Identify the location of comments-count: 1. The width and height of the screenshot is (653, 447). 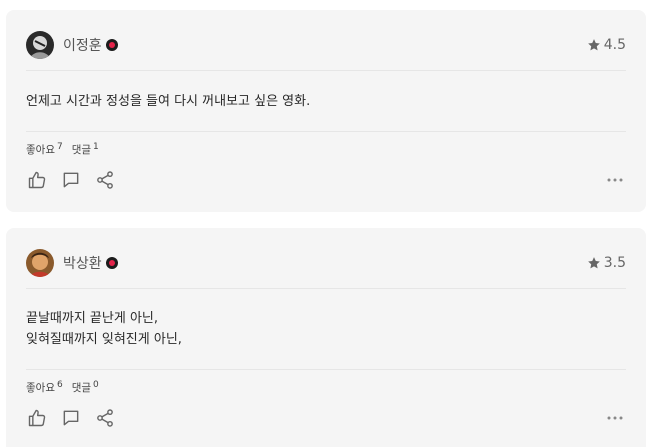
(96, 147).